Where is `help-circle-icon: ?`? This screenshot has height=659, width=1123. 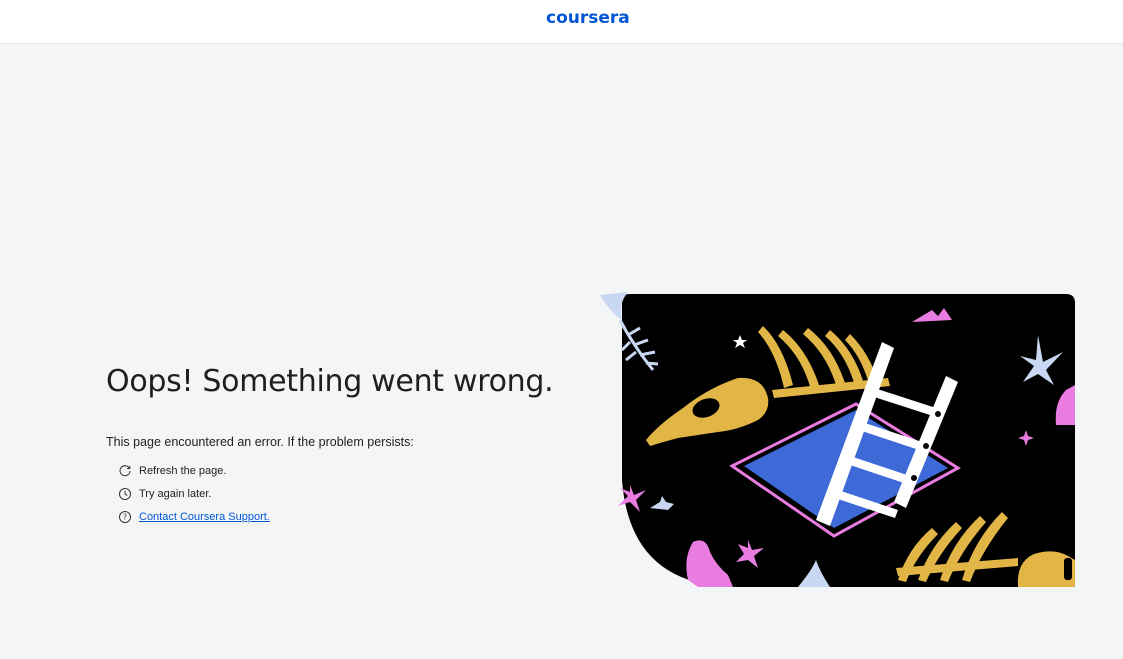 help-circle-icon: ? is located at coordinates (125, 517).